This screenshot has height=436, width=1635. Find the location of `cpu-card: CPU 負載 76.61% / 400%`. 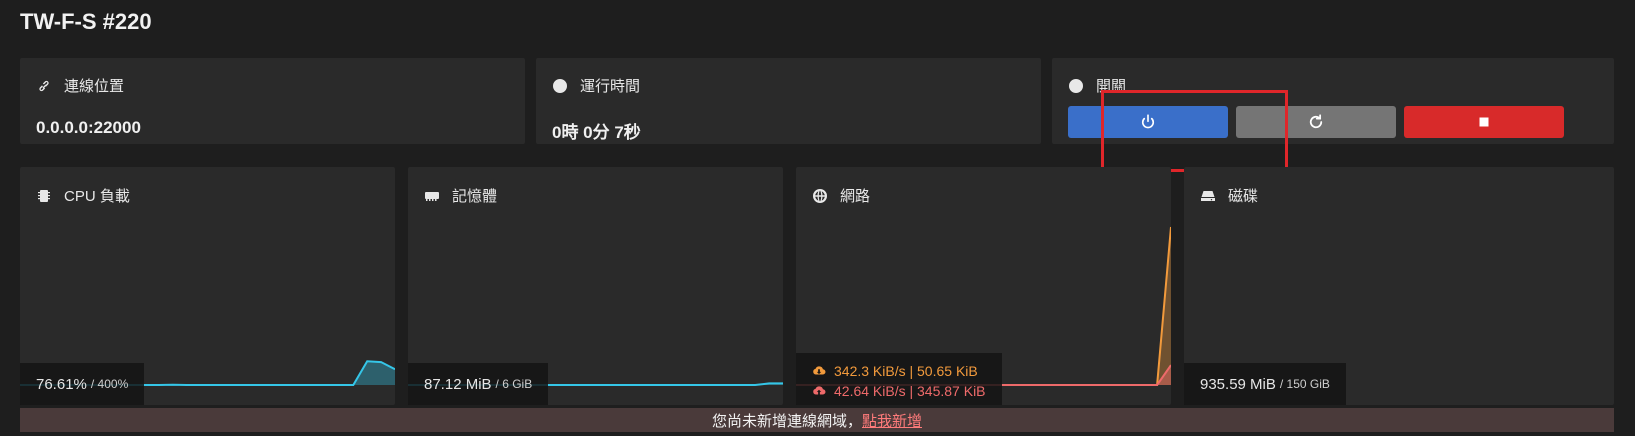

cpu-card: CPU 負載 76.61% / 400% is located at coordinates (207, 286).